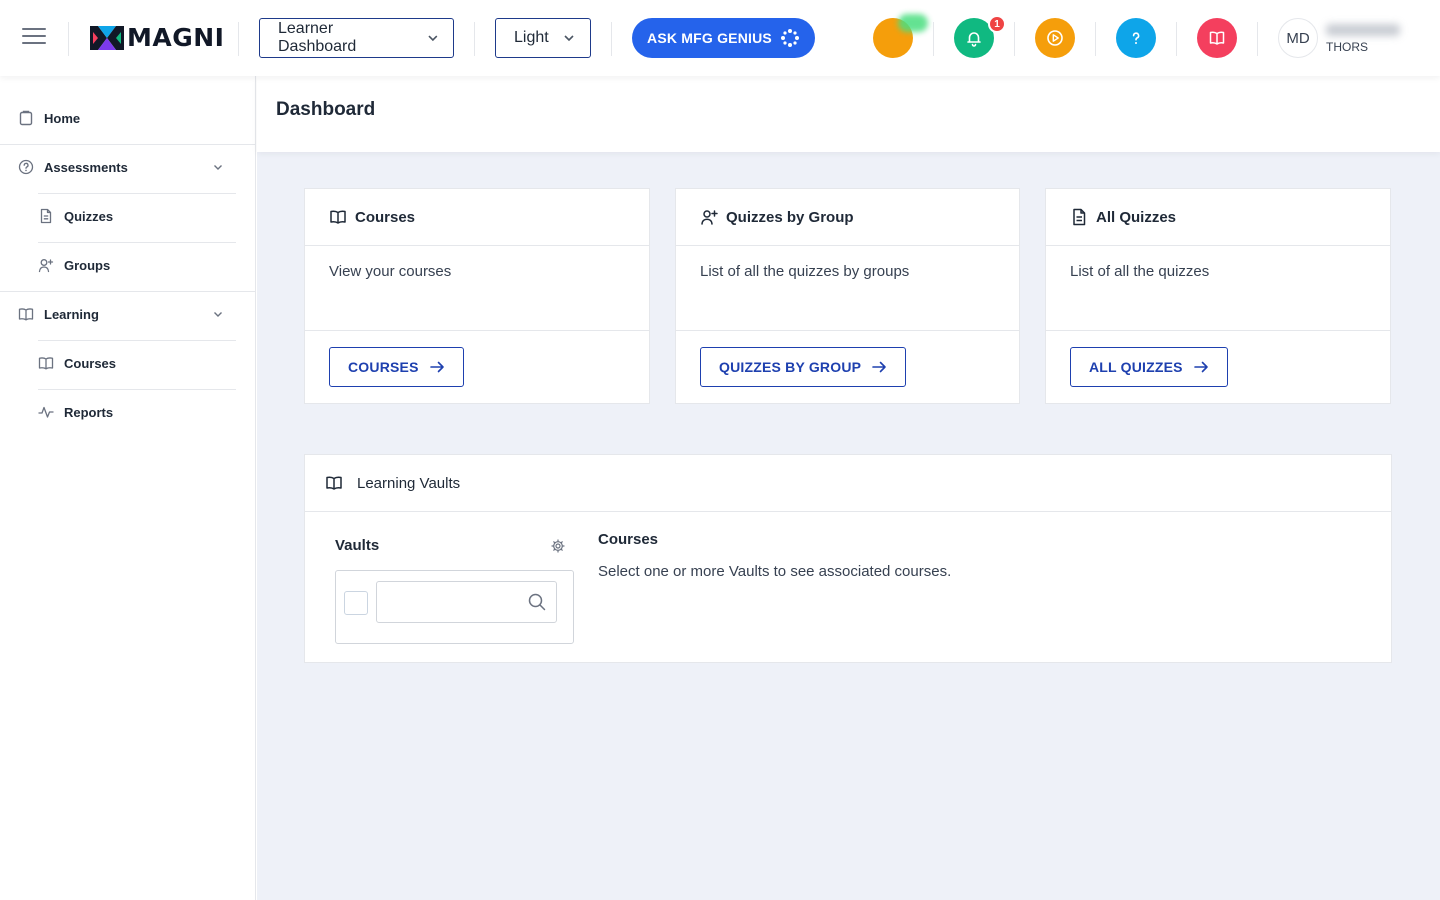  What do you see at coordinates (477, 367) in the screenshot?
I see `card-footer: COURSES` at bounding box center [477, 367].